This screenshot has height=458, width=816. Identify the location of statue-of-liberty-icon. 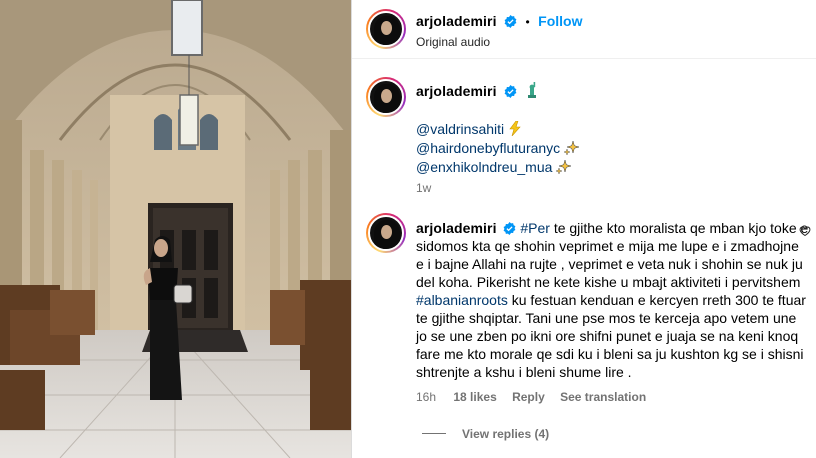
(532, 90).